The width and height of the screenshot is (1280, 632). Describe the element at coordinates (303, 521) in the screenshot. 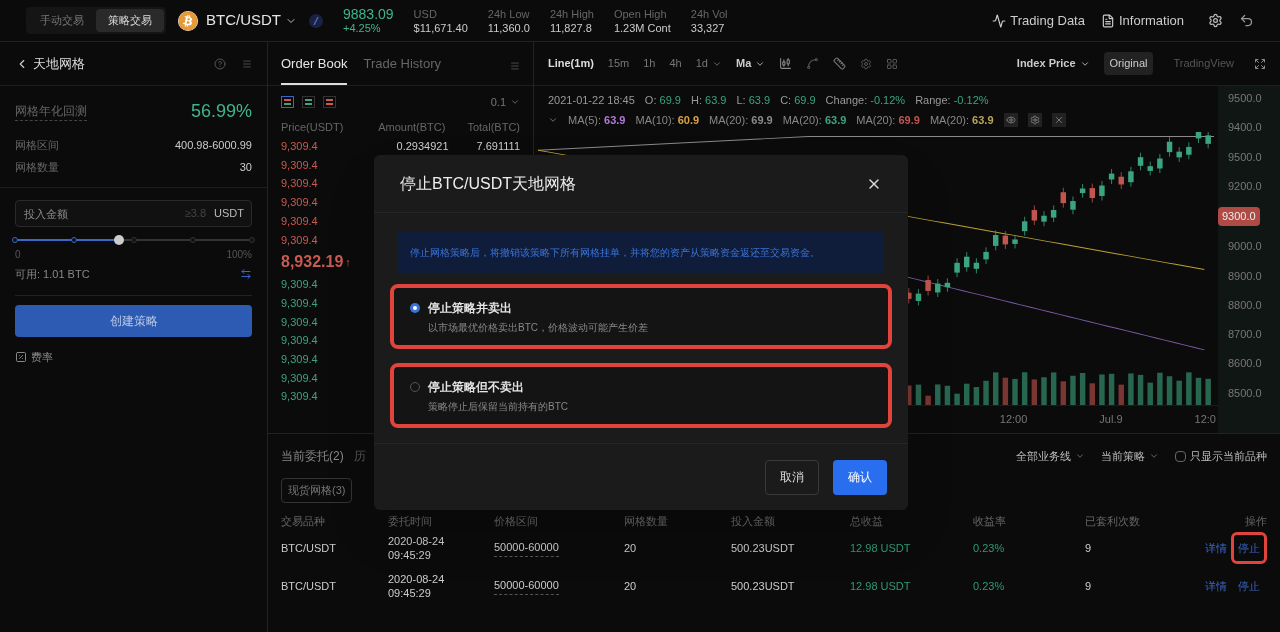

I see `column-header: 交易品种` at that location.